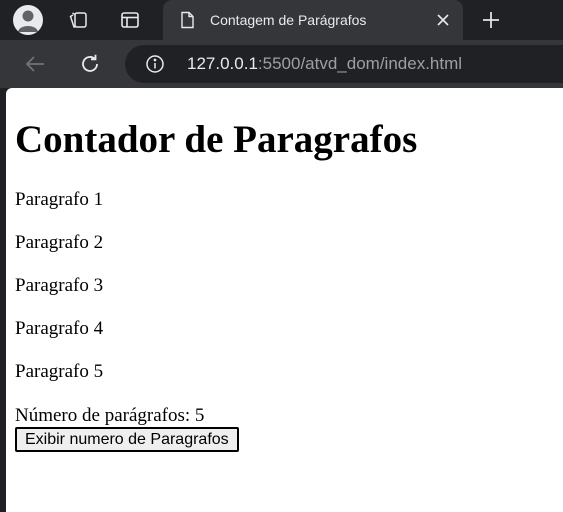 Image resolution: width=563 pixels, height=512 pixels. What do you see at coordinates (59, 285) in the screenshot?
I see `paragraph: Paragrafo 3` at bounding box center [59, 285].